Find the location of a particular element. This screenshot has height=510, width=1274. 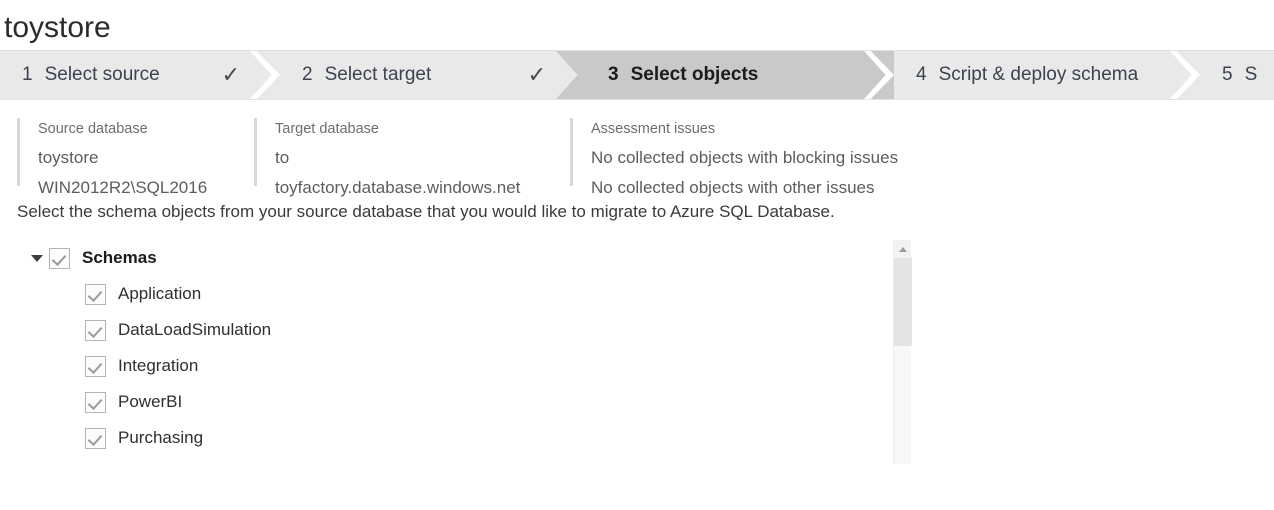

wizard-step-3: 3 Select objects is located at coordinates (725, 75).